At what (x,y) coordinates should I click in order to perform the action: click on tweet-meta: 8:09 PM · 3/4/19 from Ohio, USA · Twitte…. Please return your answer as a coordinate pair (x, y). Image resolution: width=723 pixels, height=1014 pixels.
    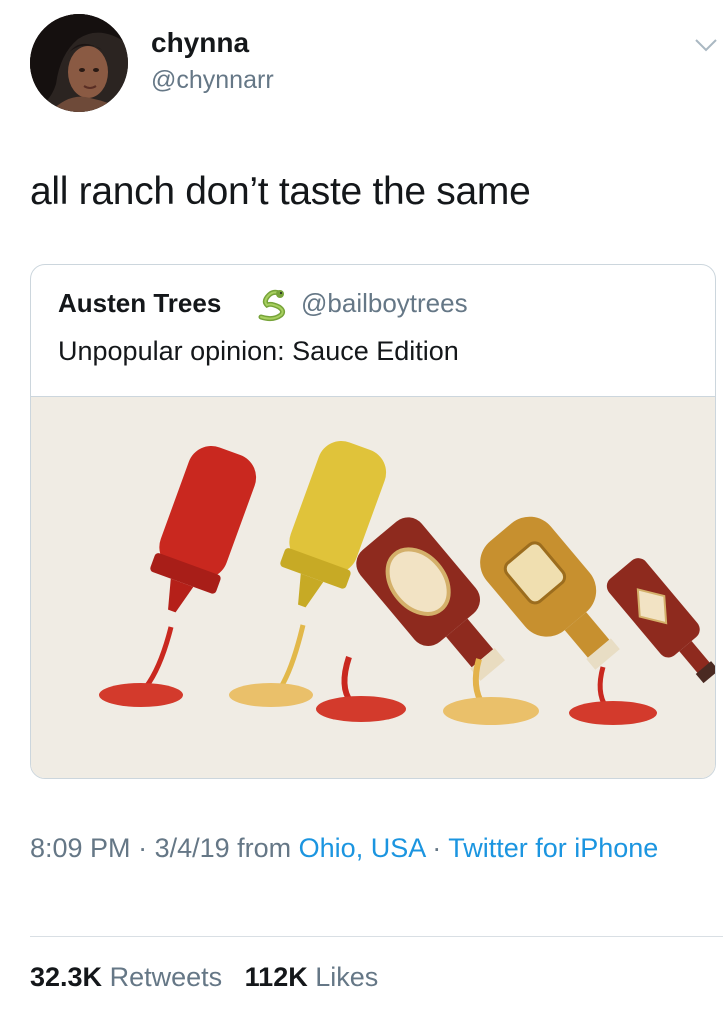
    Looking at the image, I should click on (360, 848).